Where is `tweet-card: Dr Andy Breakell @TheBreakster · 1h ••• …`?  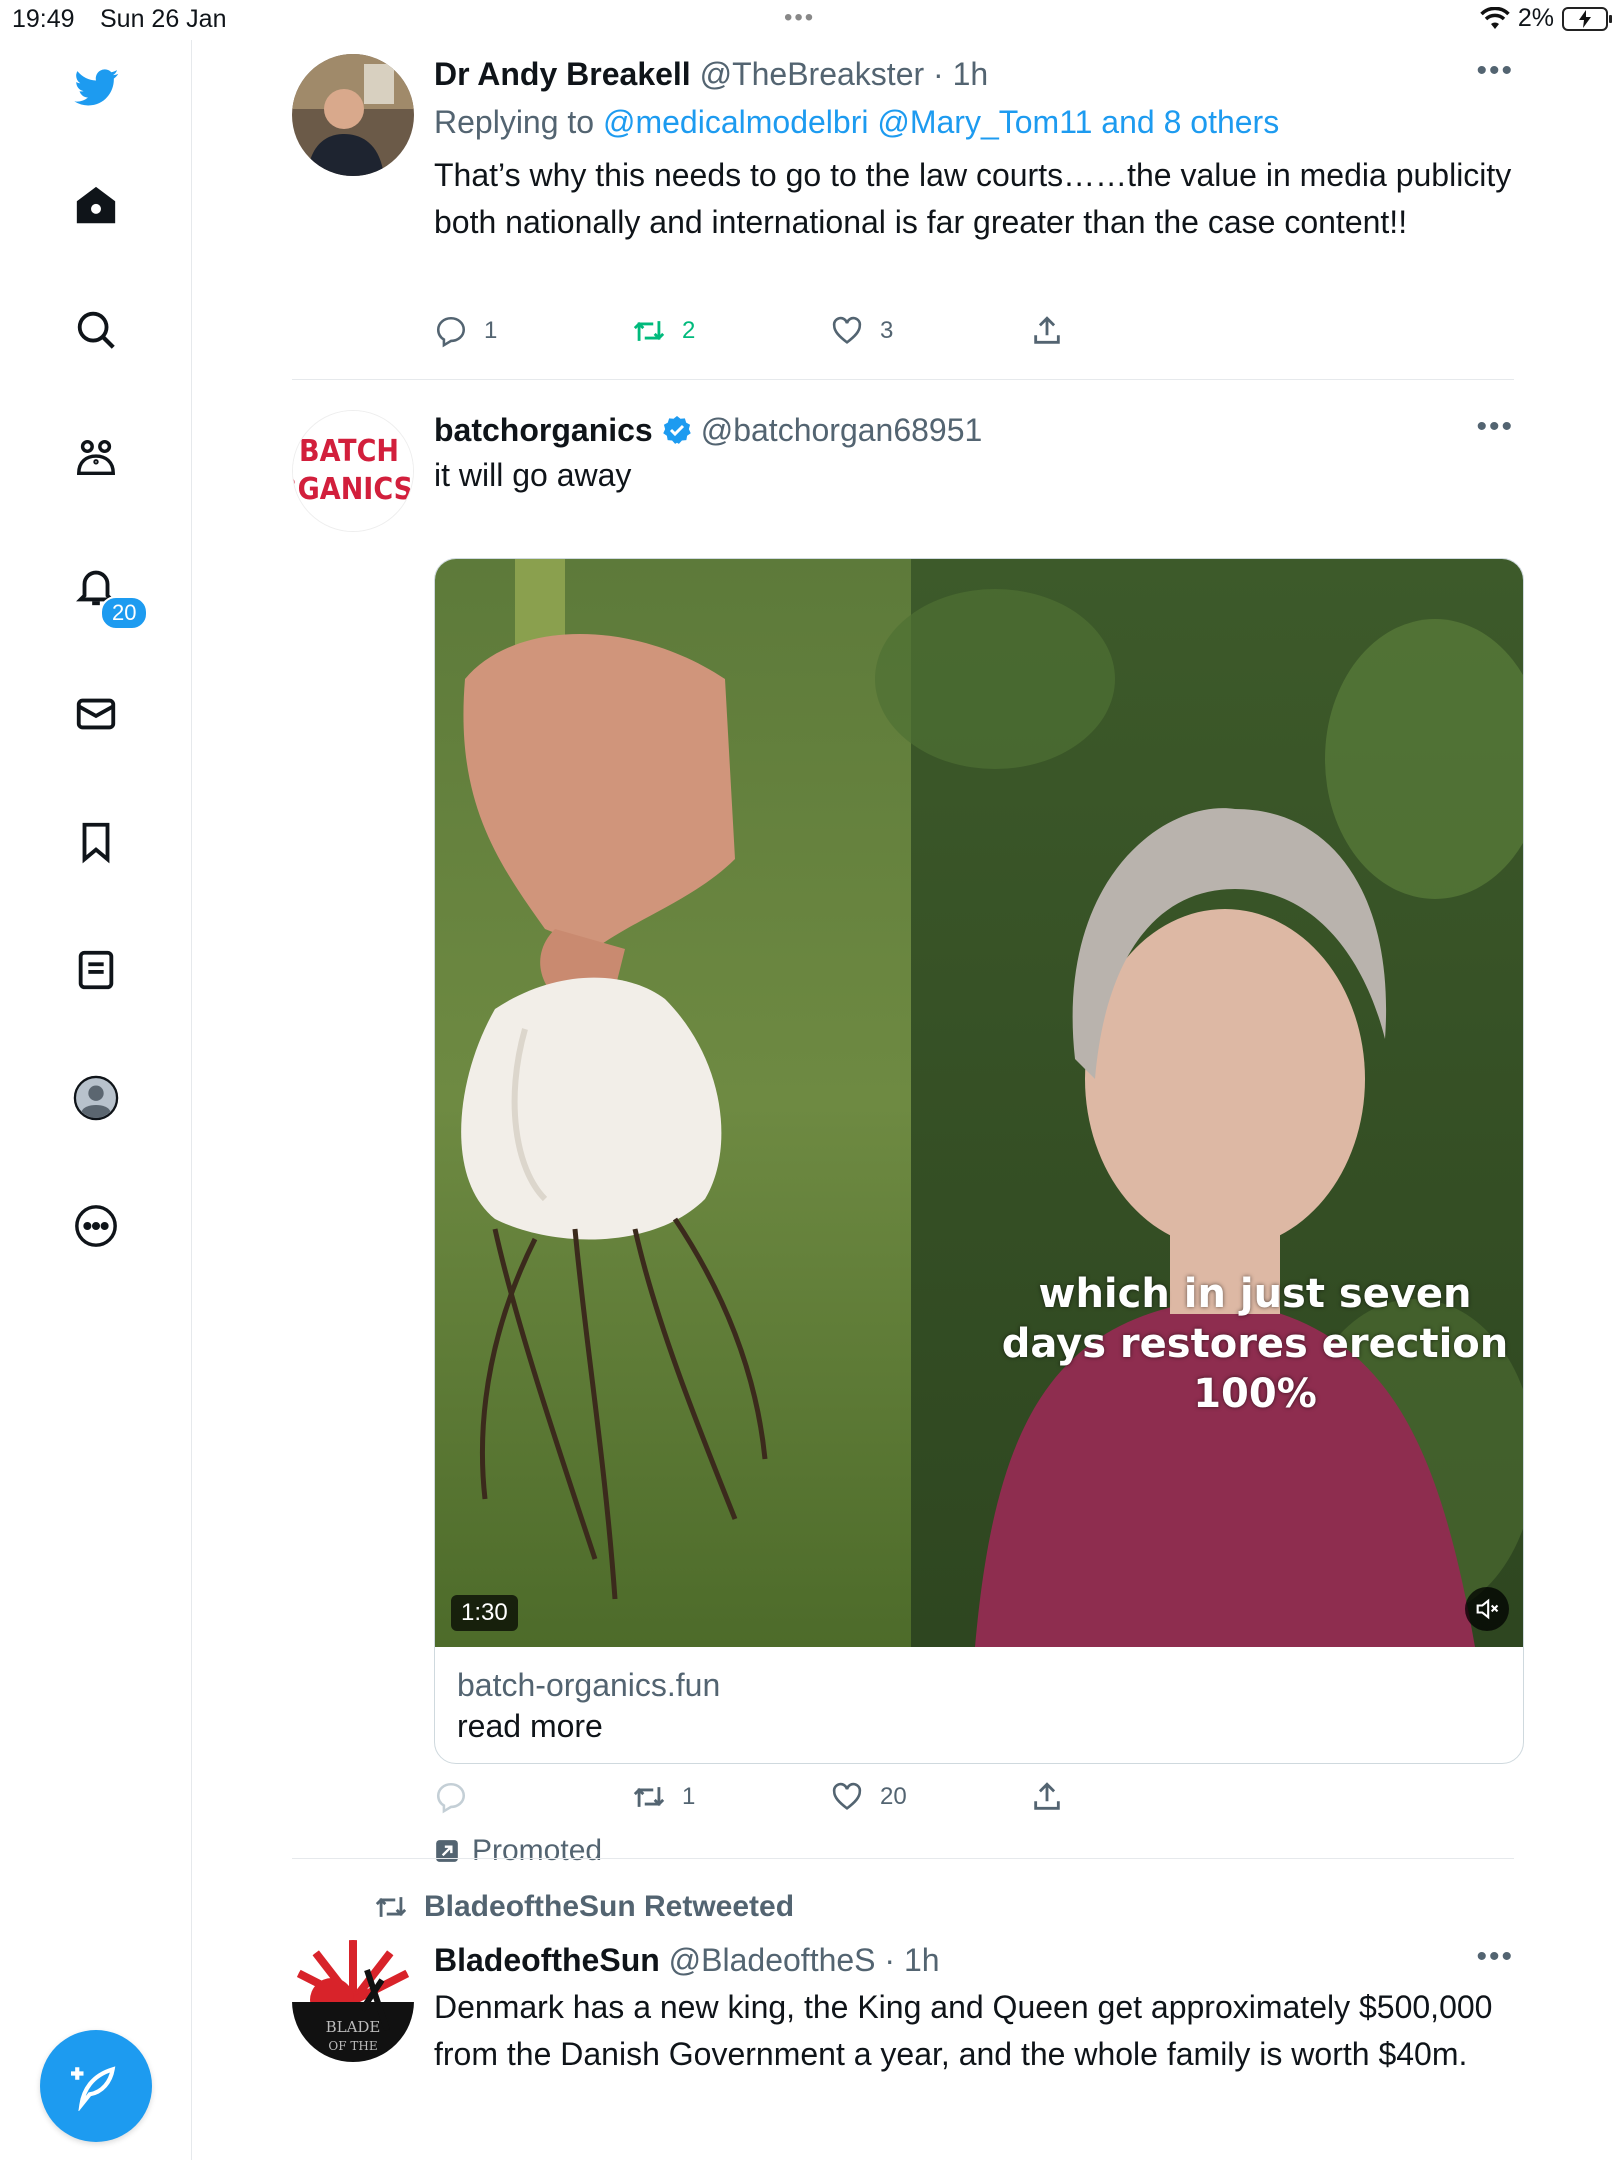 tweet-card: Dr Andy Breakell @TheBreakster · 1h ••• … is located at coordinates (903, 214).